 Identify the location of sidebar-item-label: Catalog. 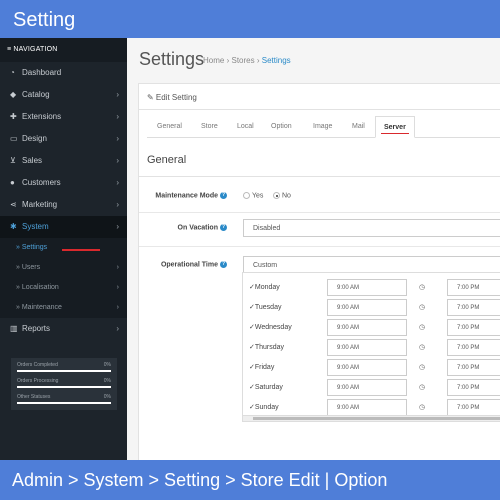
(36, 94).